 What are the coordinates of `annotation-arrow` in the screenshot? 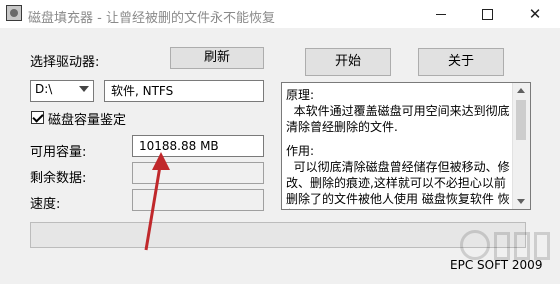 It's located at (157, 201).